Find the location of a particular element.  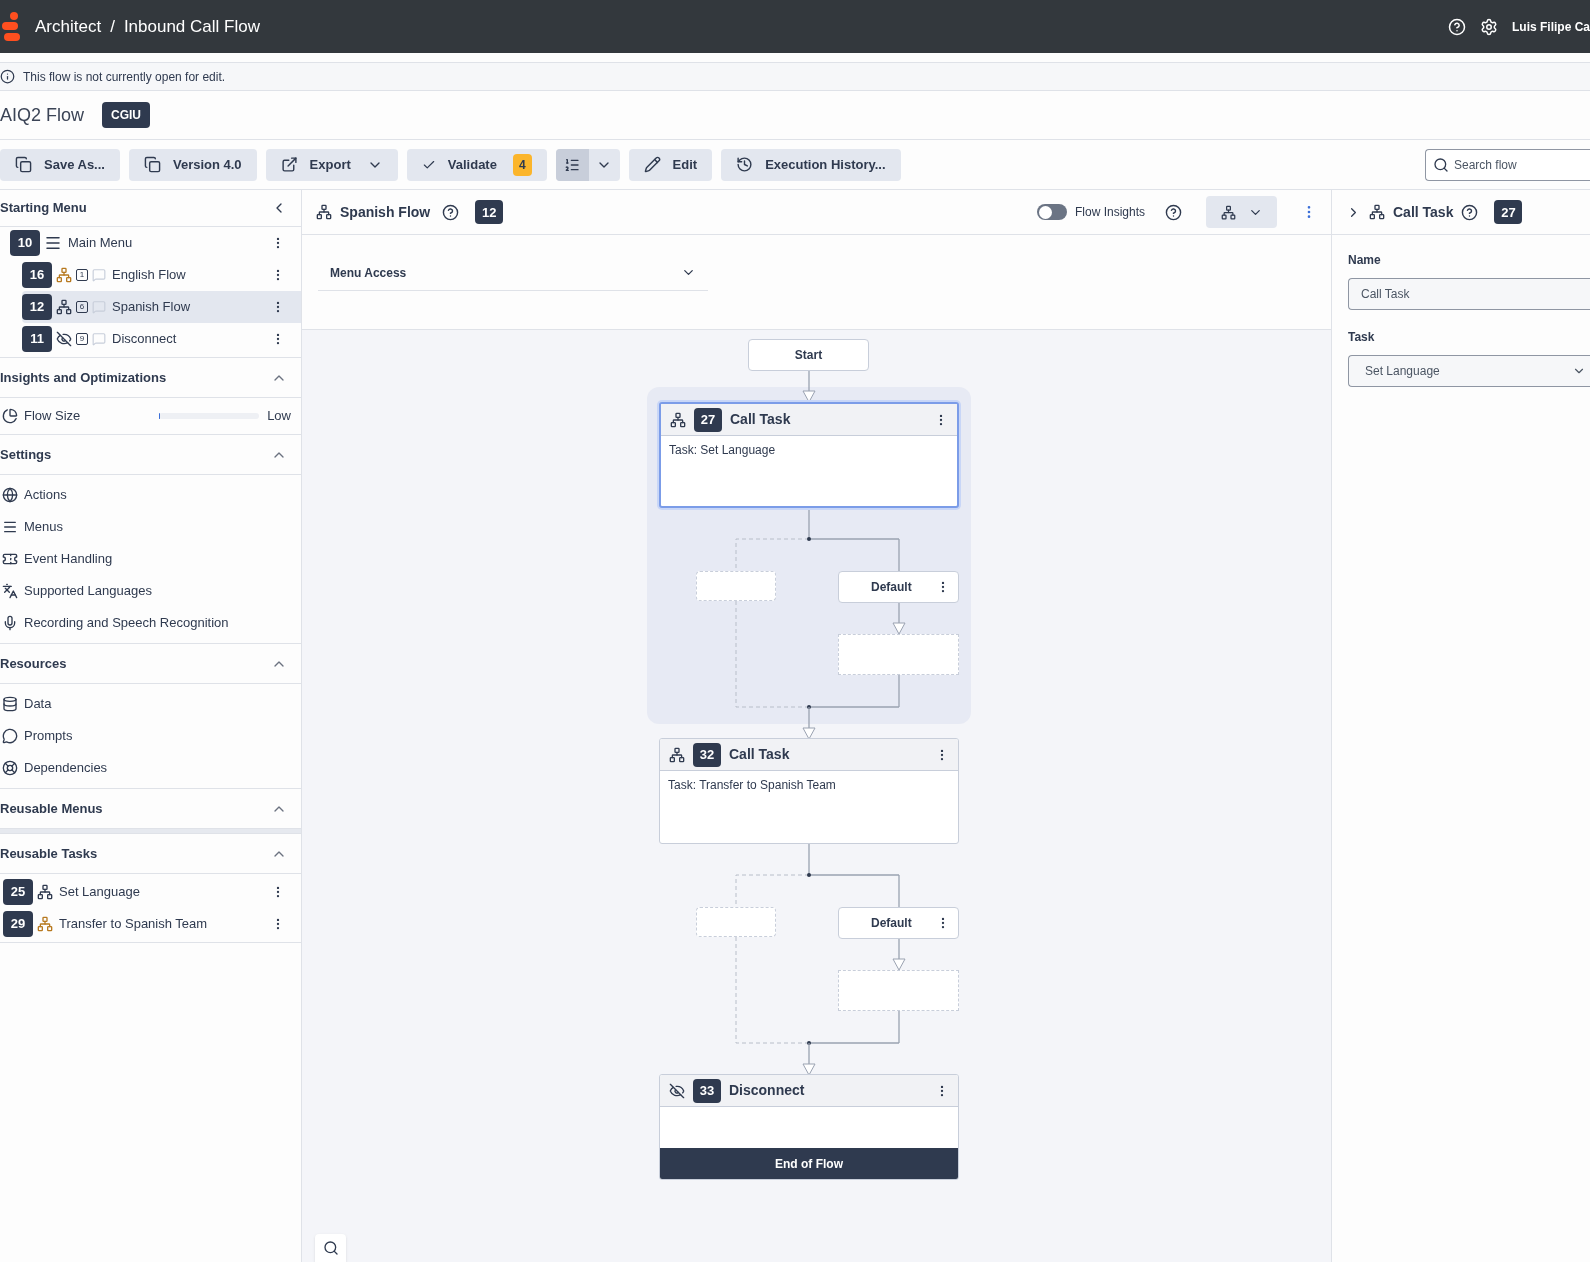

globe-icon is located at coordinates (10, 495).